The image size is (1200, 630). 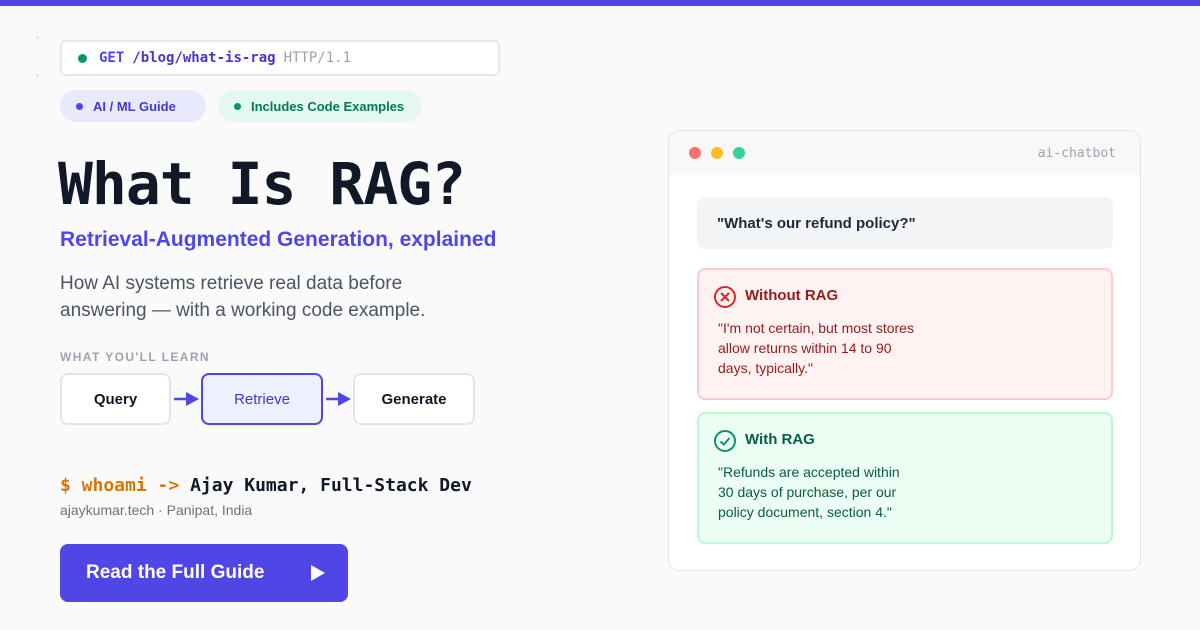 I want to click on author-name: Ajay Kumar, Full-Stack Dev, so click(x=331, y=485).